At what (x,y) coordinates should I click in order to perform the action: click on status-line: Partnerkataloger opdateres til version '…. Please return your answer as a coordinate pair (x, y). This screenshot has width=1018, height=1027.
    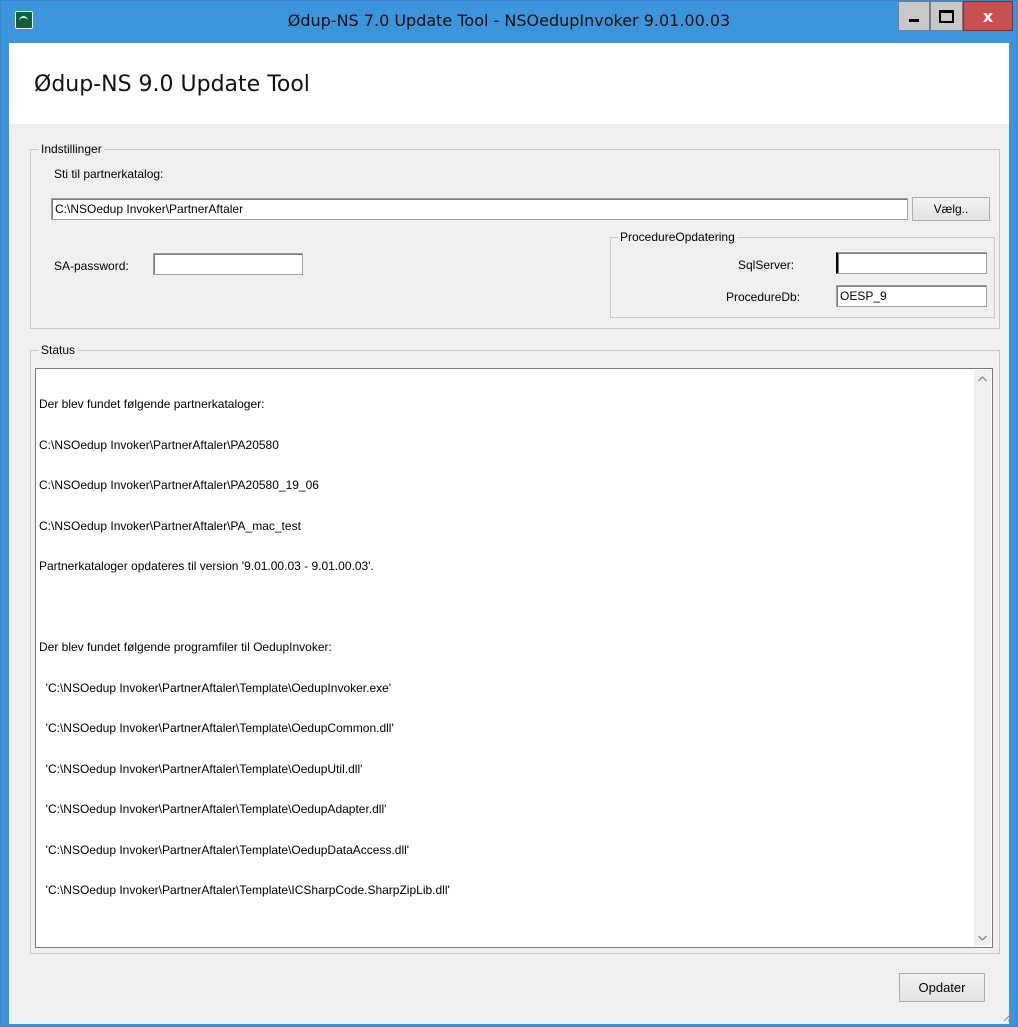
    Looking at the image, I should click on (206, 566).